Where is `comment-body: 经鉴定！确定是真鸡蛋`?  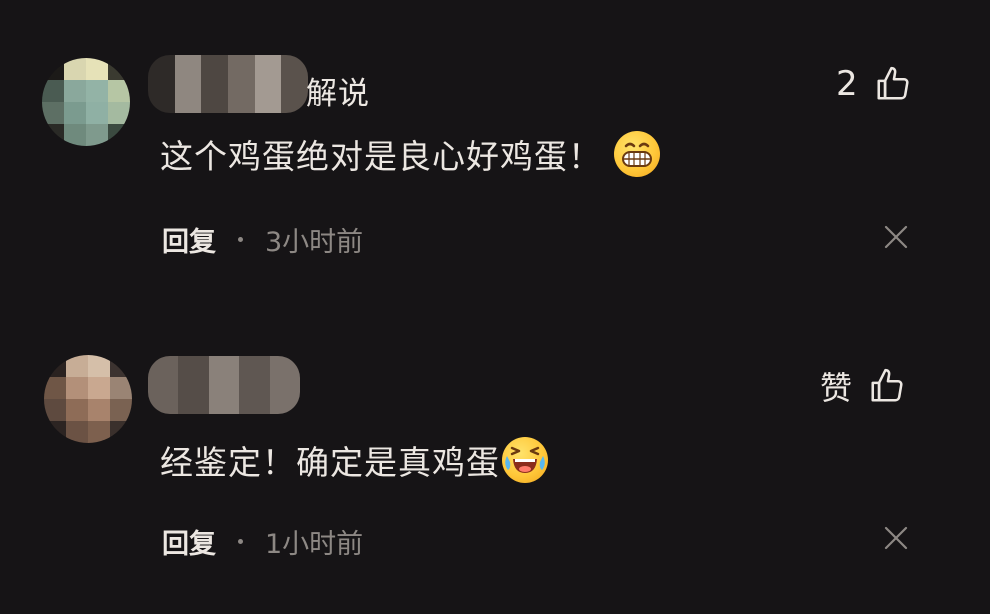
comment-body: 经鉴定！确定是真鸡蛋 is located at coordinates (330, 462).